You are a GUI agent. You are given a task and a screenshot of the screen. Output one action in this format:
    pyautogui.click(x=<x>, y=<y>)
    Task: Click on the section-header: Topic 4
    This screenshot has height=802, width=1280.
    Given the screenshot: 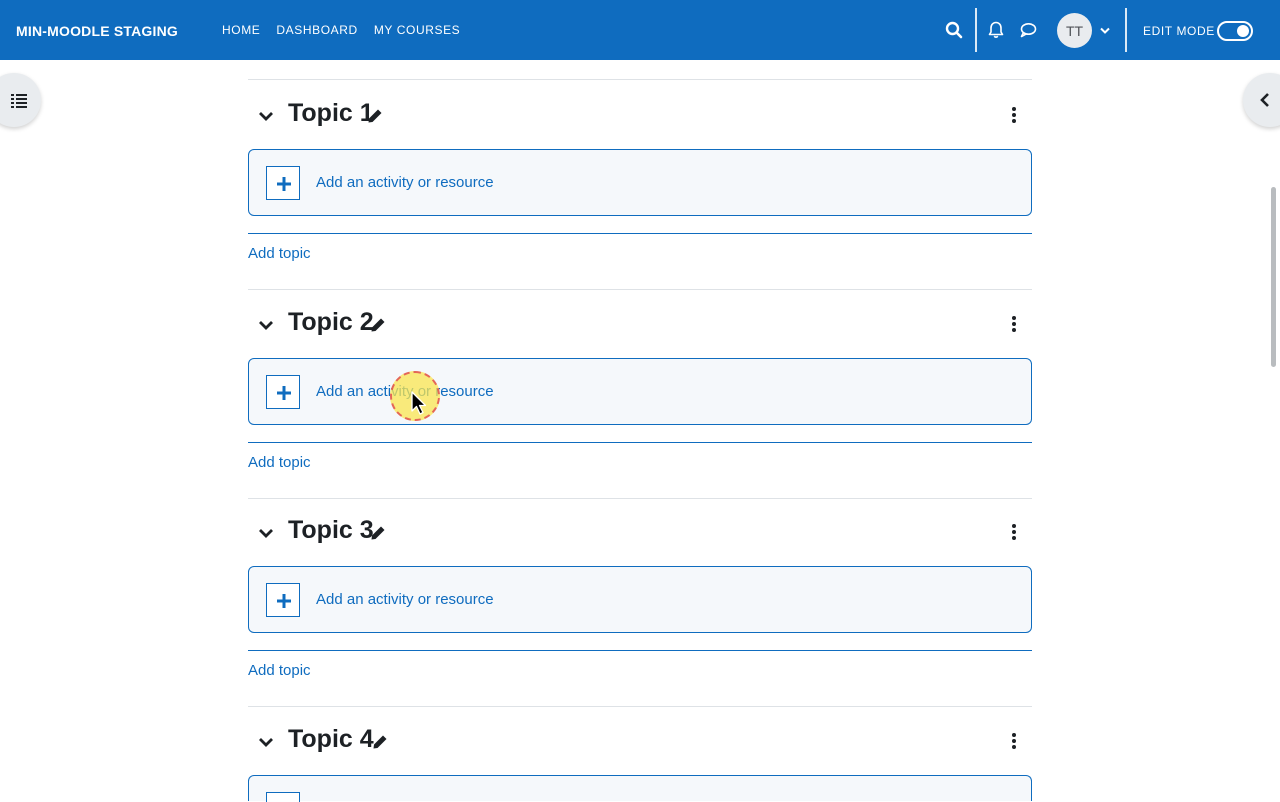 What is the action you would take?
    pyautogui.click(x=640, y=741)
    